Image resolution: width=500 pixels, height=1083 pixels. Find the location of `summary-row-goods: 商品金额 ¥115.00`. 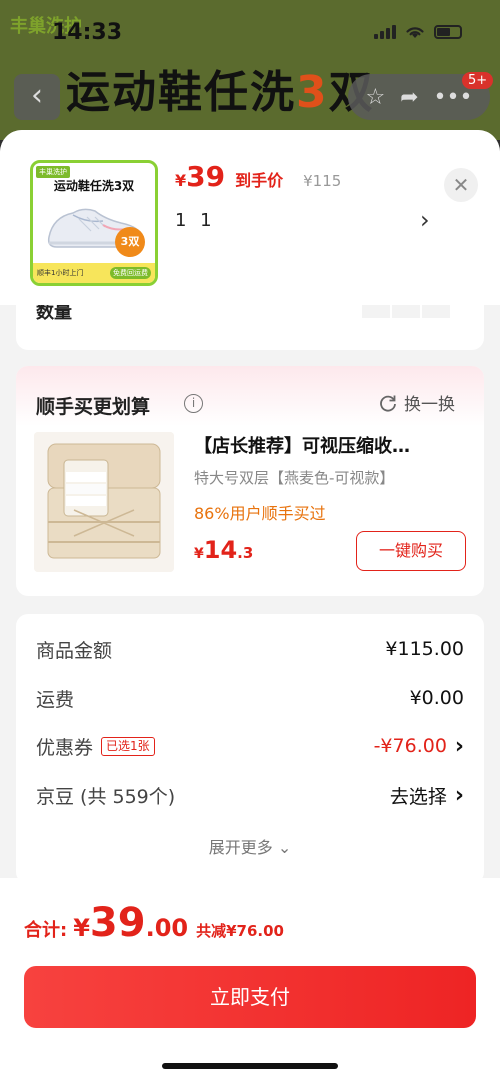

summary-row-goods: 商品金额 ¥115.00 is located at coordinates (250, 650).